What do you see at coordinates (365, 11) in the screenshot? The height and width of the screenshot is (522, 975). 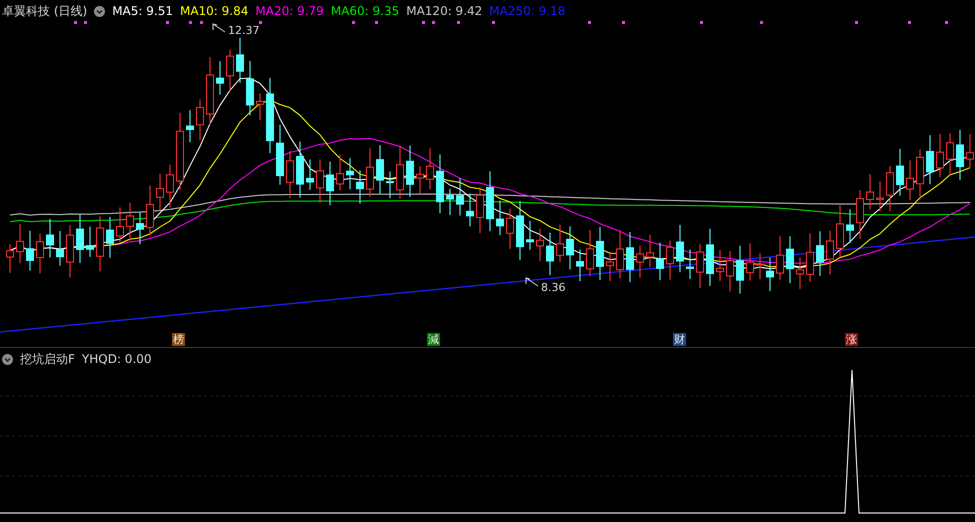 I see `ma-value: MA60: 9.35` at bounding box center [365, 11].